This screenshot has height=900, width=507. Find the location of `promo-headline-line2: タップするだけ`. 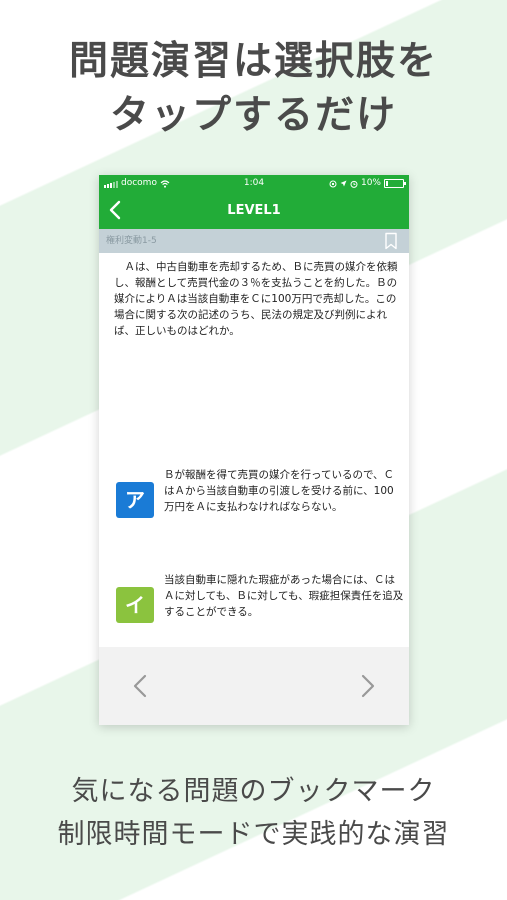

promo-headline-line2: タップするだけ is located at coordinates (253, 115).